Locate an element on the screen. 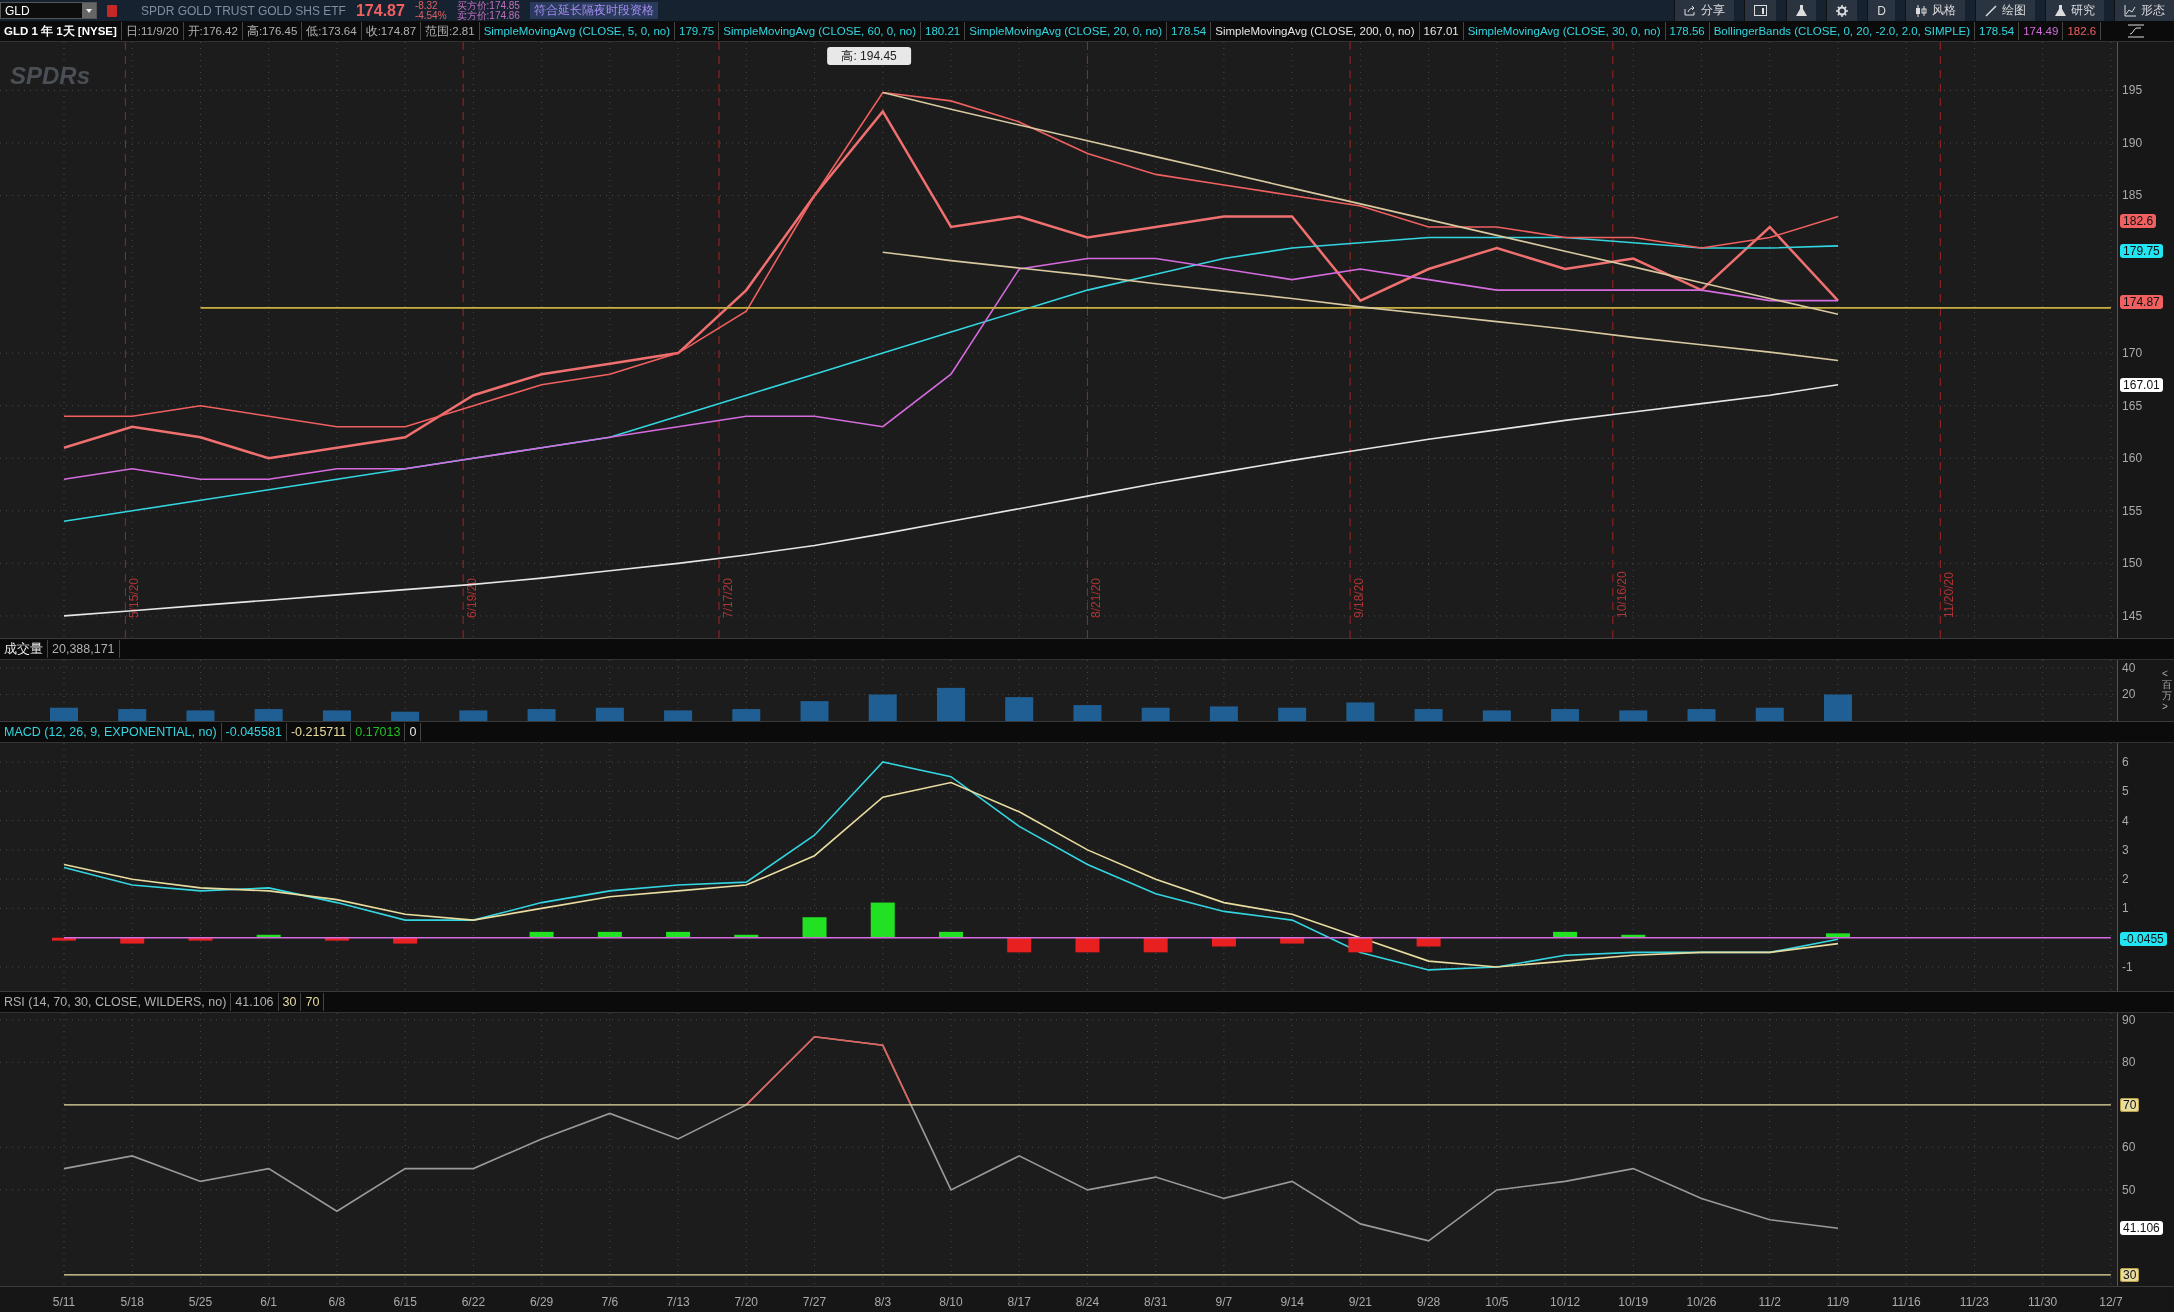  ohlc-field: 范围:2.81 is located at coordinates (450, 31).